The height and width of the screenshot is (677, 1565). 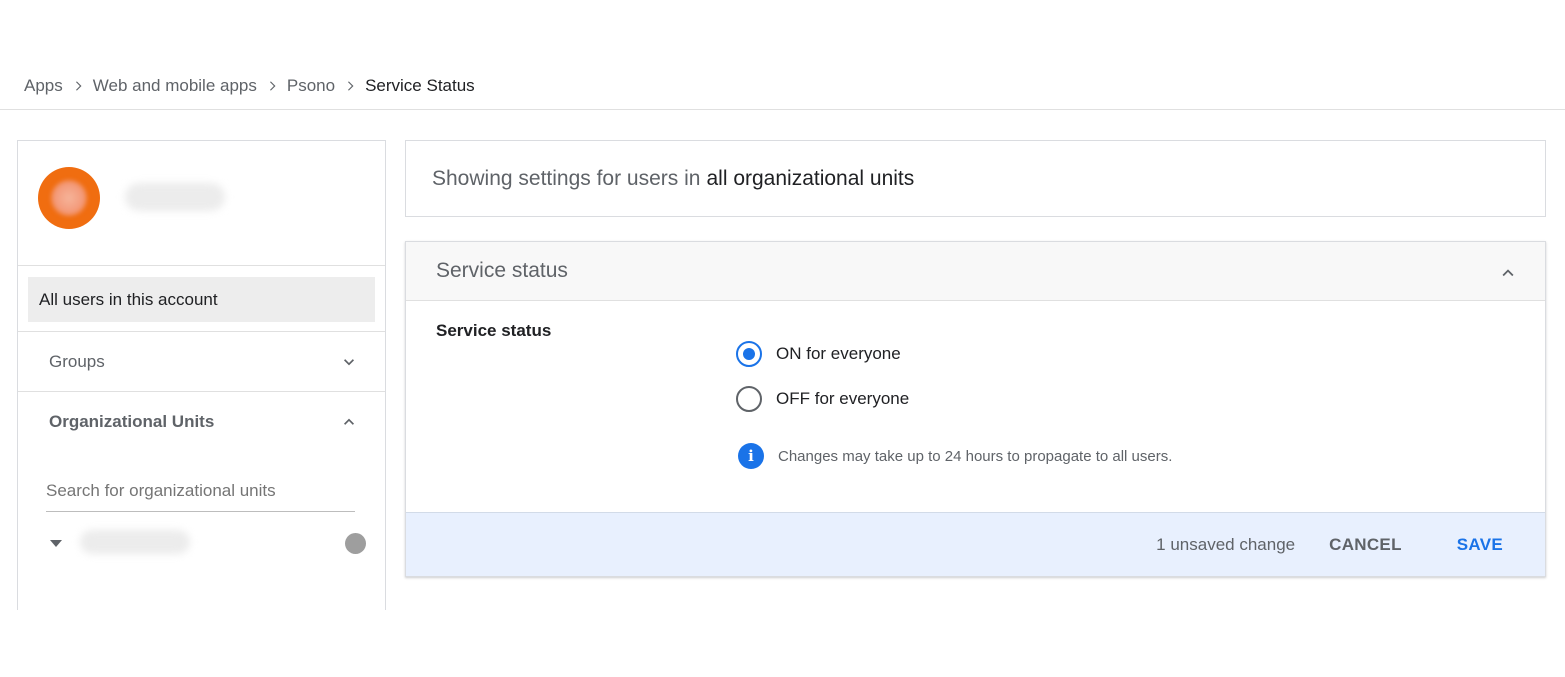 I want to click on all-users-item: All users in this account, so click(x=201, y=299).